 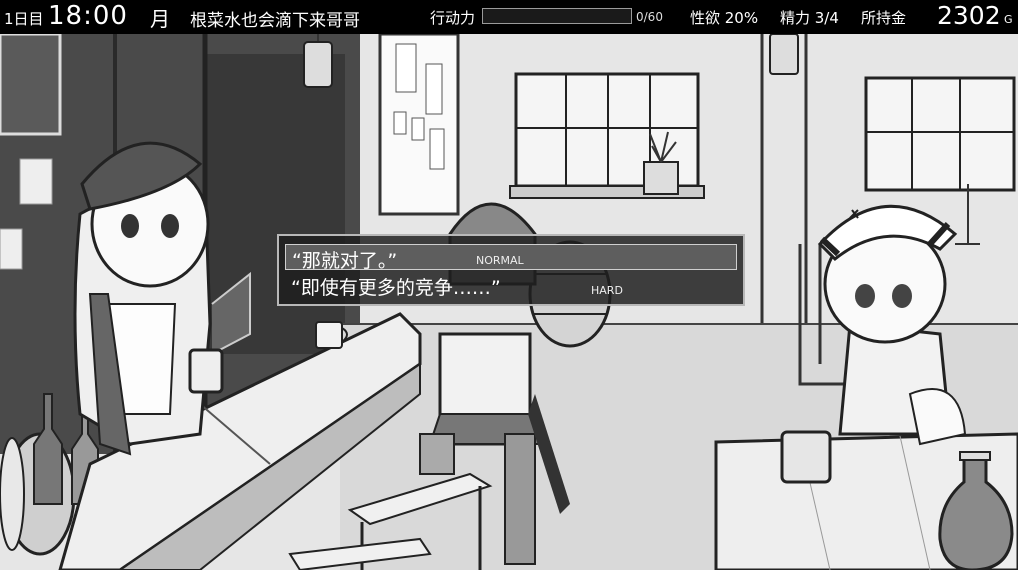 What do you see at coordinates (160, 19) in the screenshot?
I see `weekday: 月` at bounding box center [160, 19].